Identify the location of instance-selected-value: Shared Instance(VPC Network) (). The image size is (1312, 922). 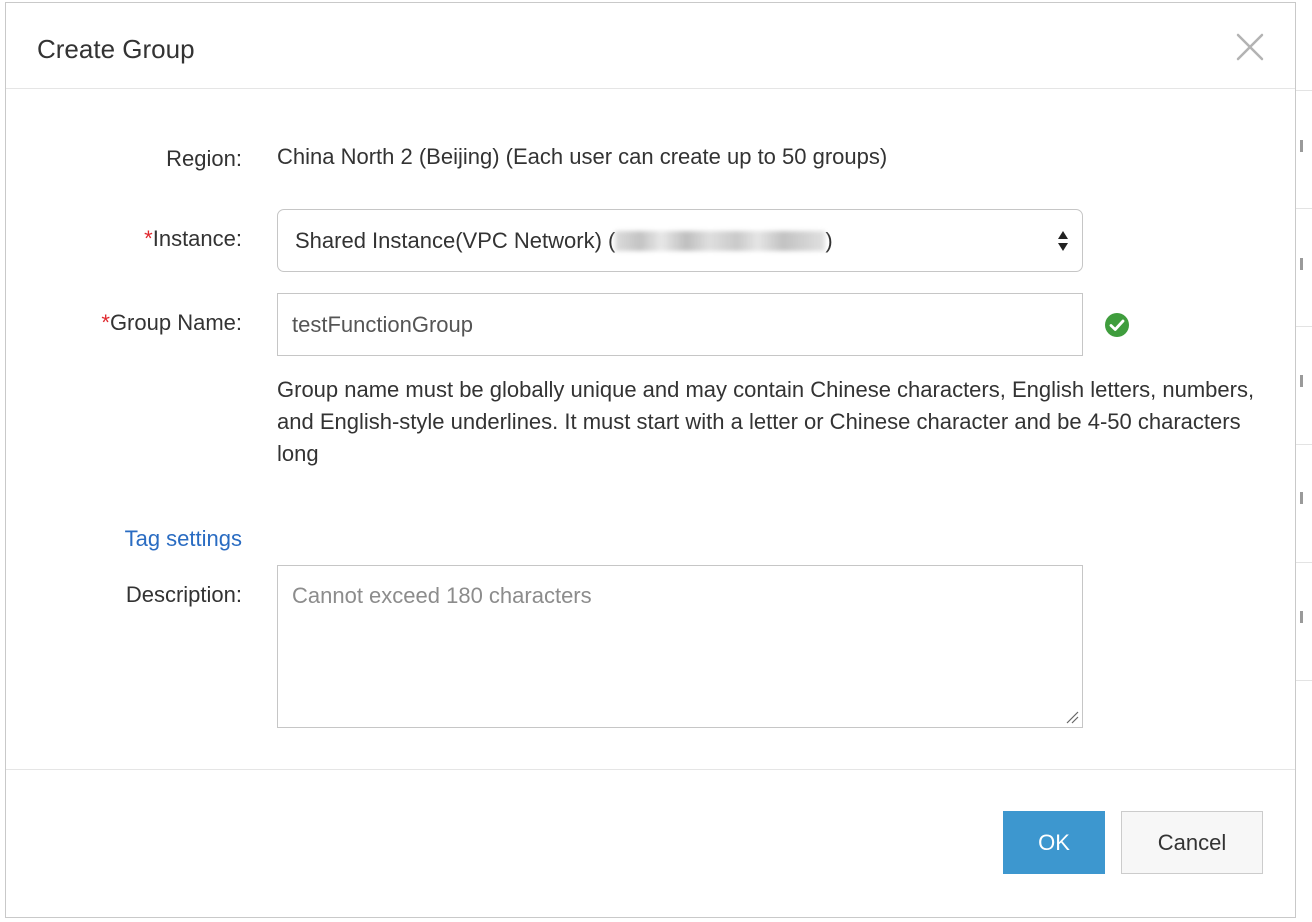
(564, 241).